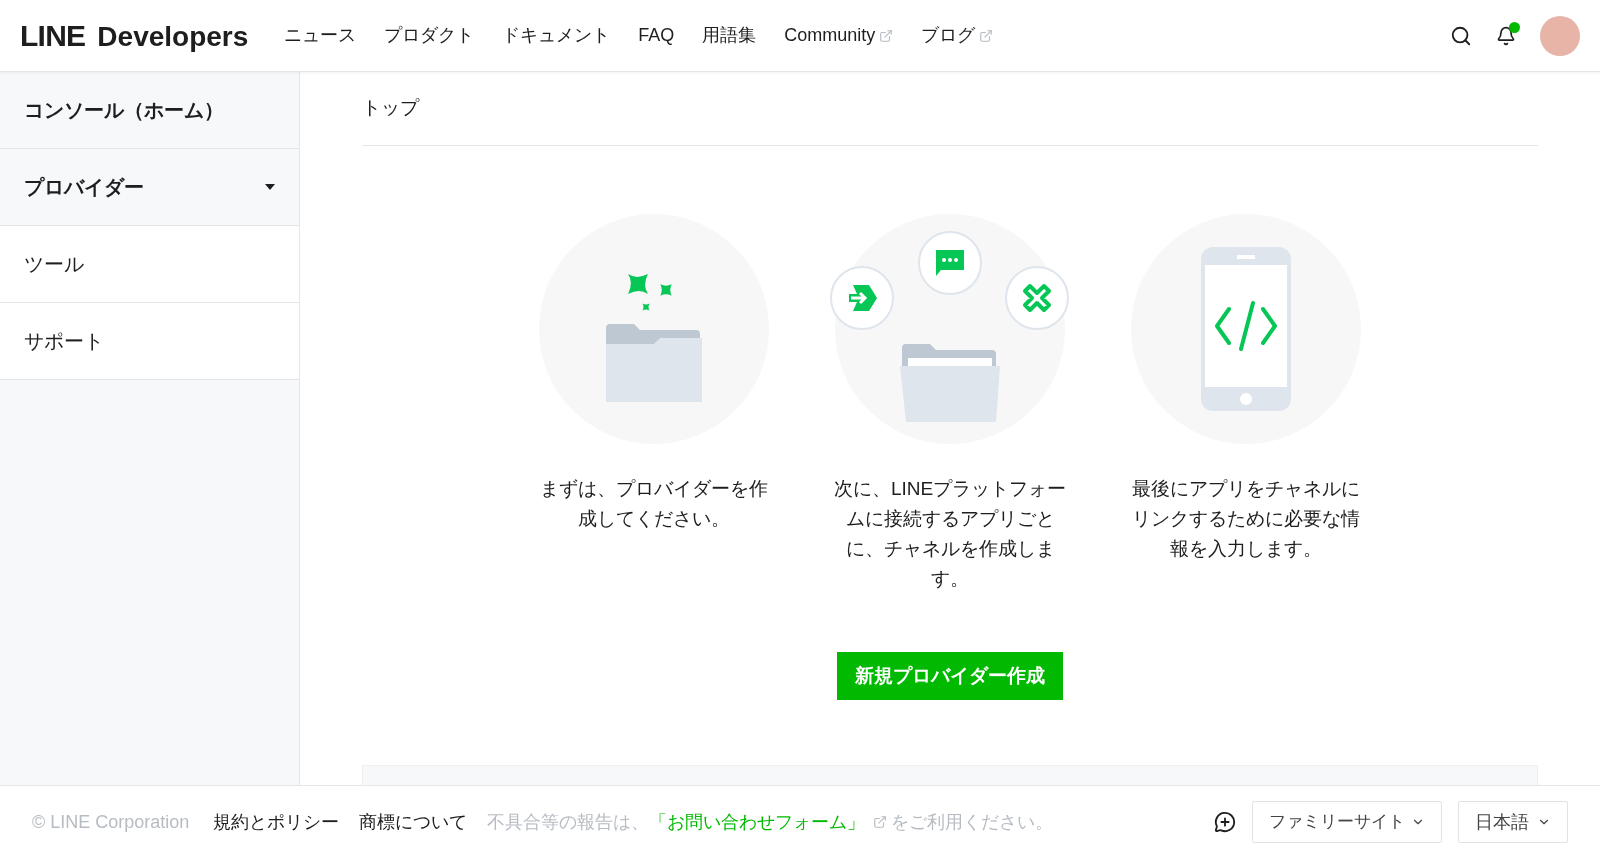 Image resolution: width=1600 pixels, height=858 pixels. Describe the element at coordinates (1506, 35) in the screenshot. I see `bell-icon` at that location.